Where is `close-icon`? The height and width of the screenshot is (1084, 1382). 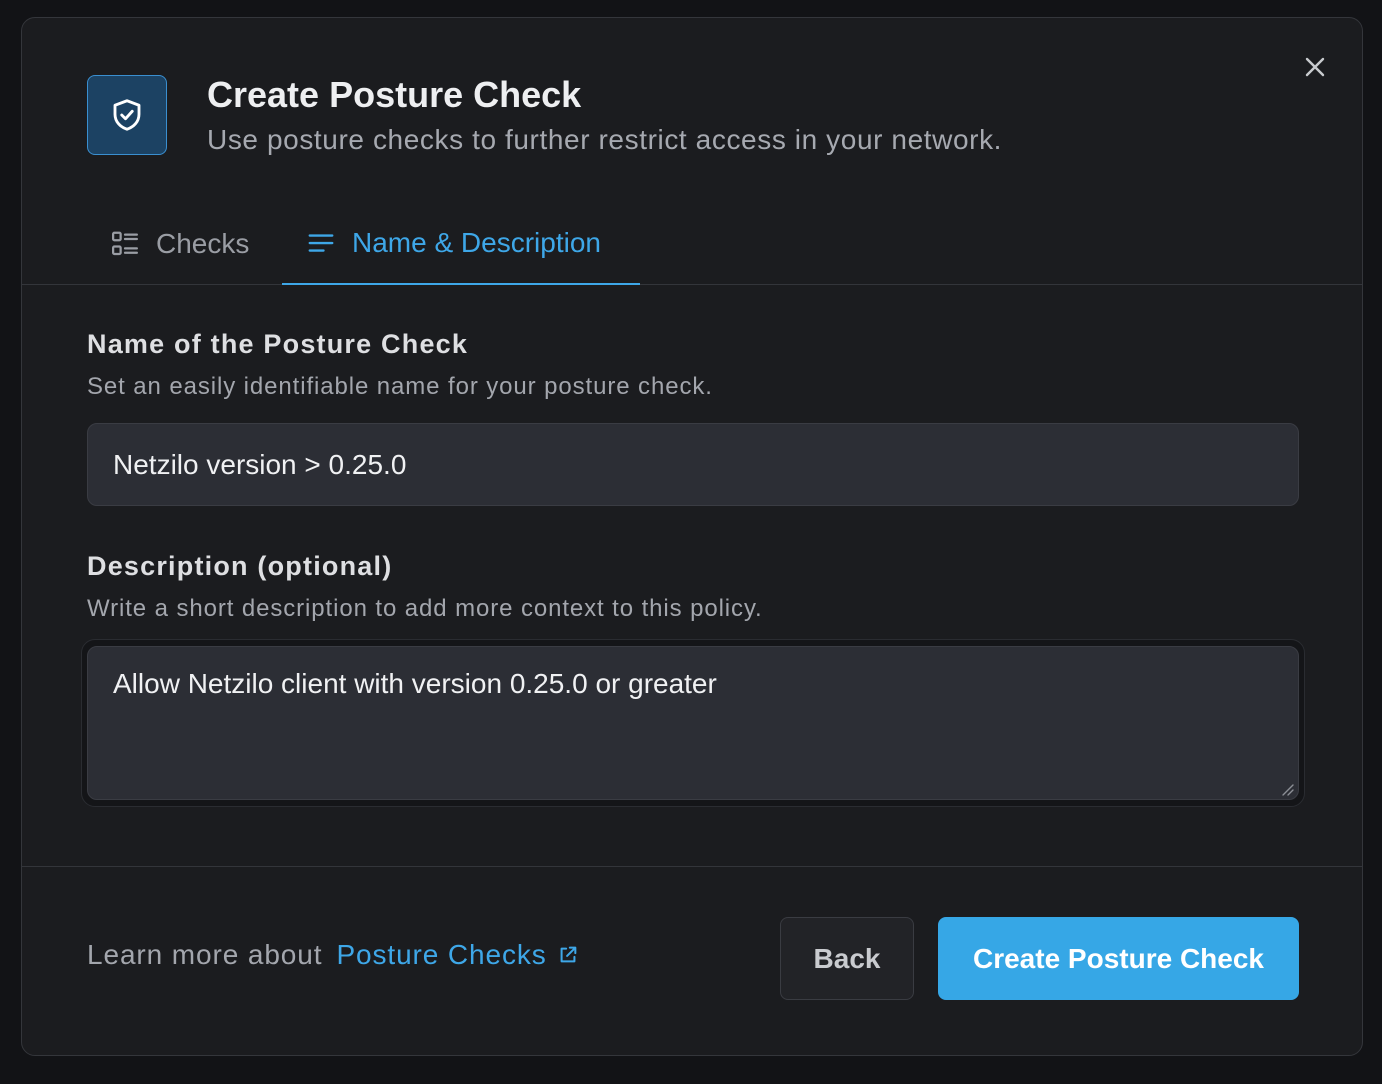 close-icon is located at coordinates (1315, 67).